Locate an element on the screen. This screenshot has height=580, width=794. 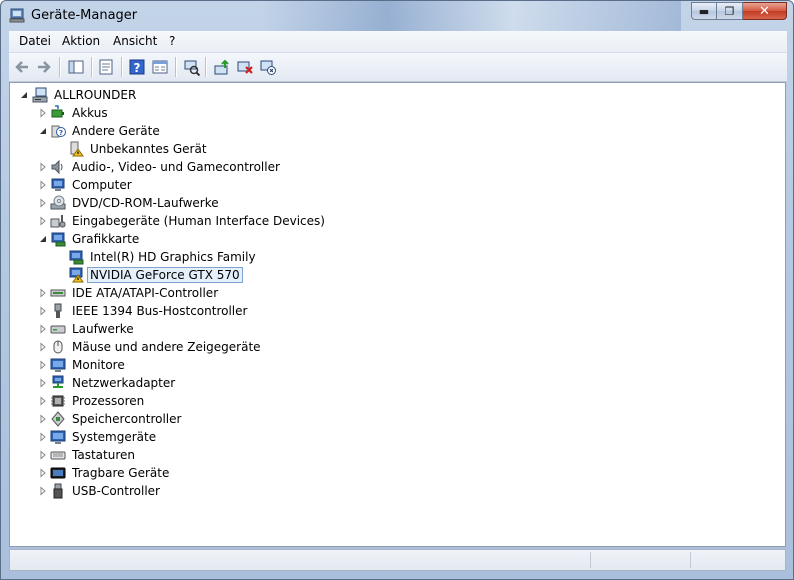
tree-category: USB-Controller is located at coordinates (390, 491).